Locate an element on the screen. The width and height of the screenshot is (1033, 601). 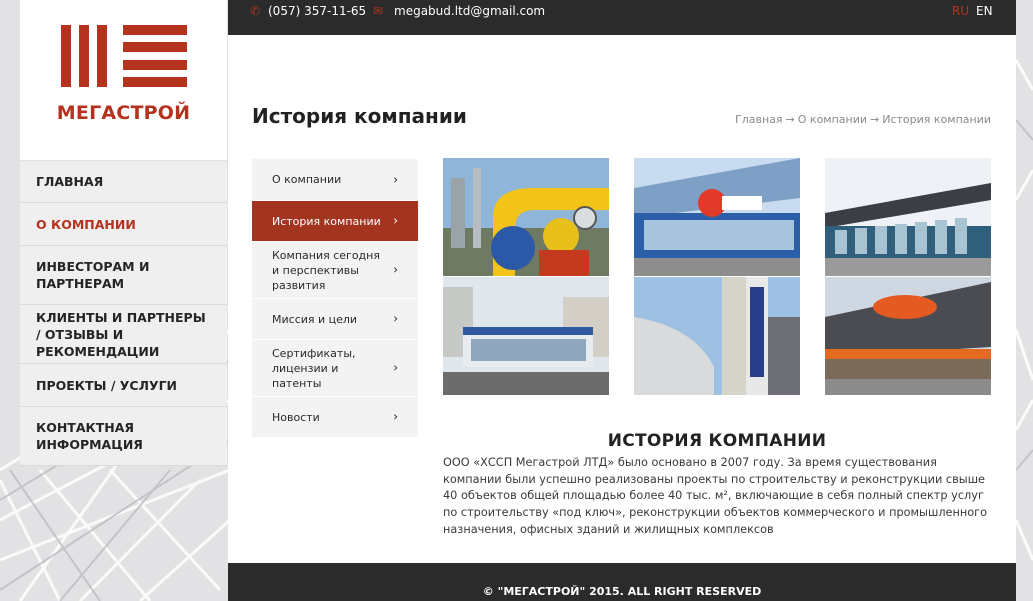
atb-store-photo is located at coordinates (717, 217).